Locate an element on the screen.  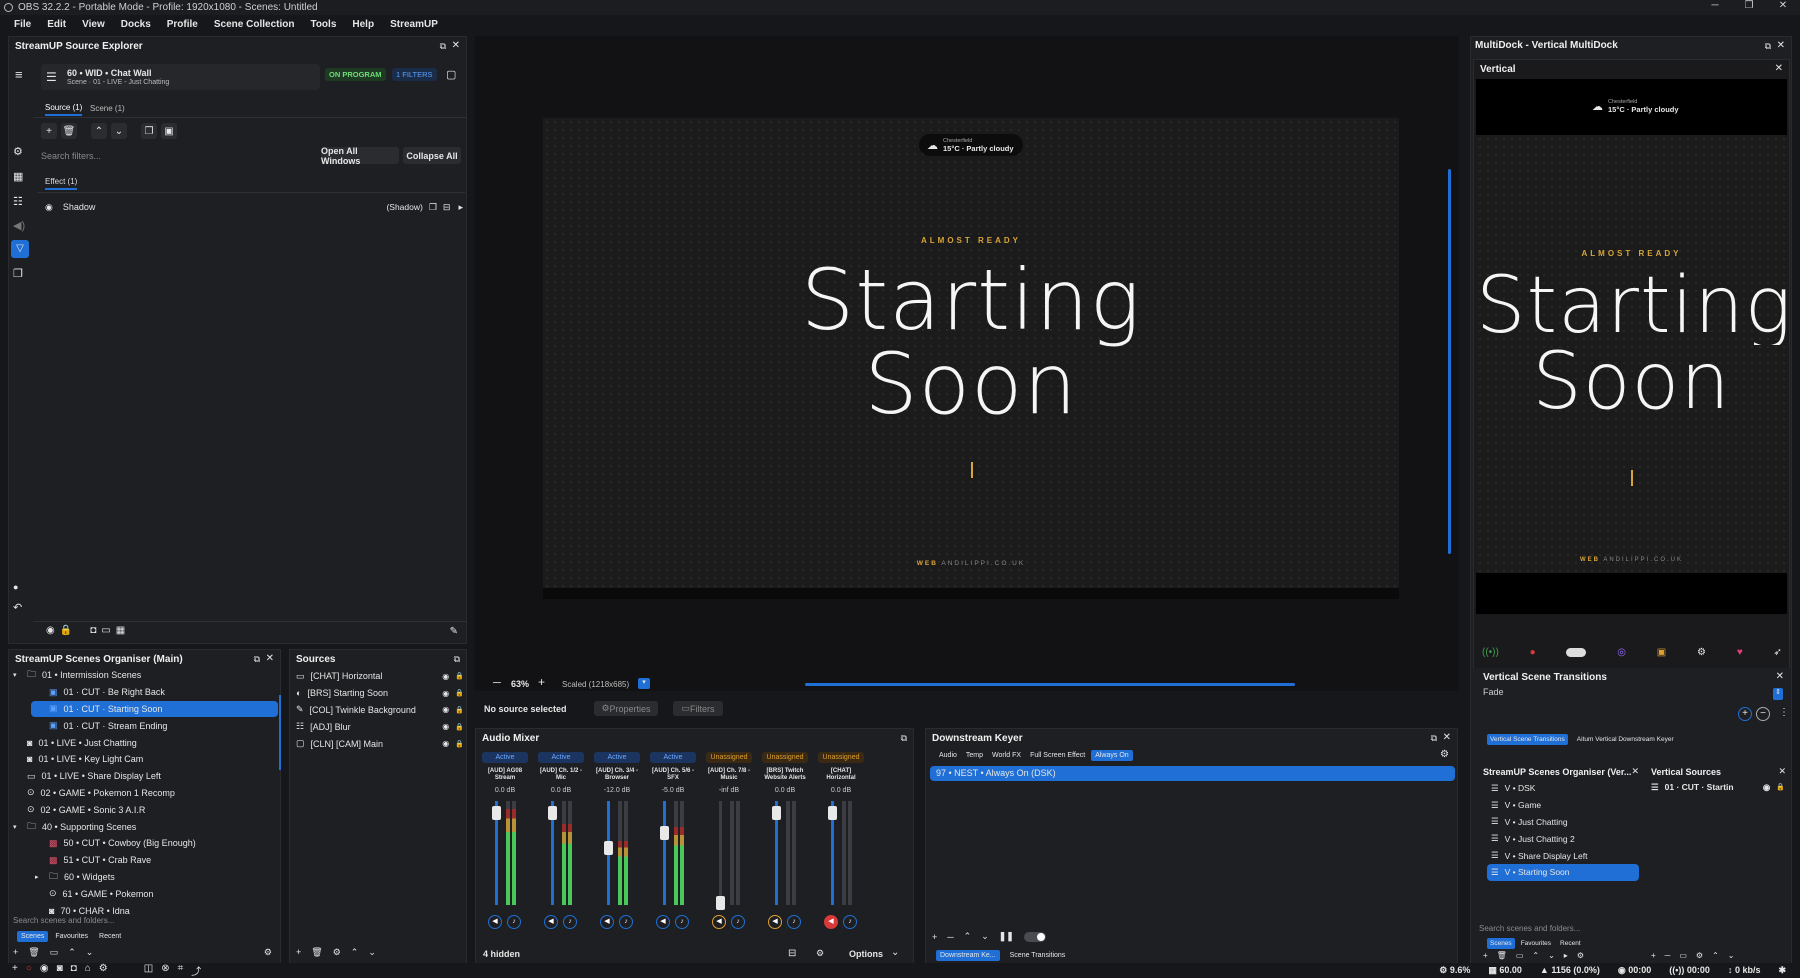
scene-item: ⊙ 02 • GAME • Sonic 3 A.I.R is located at coordinates (143, 809).